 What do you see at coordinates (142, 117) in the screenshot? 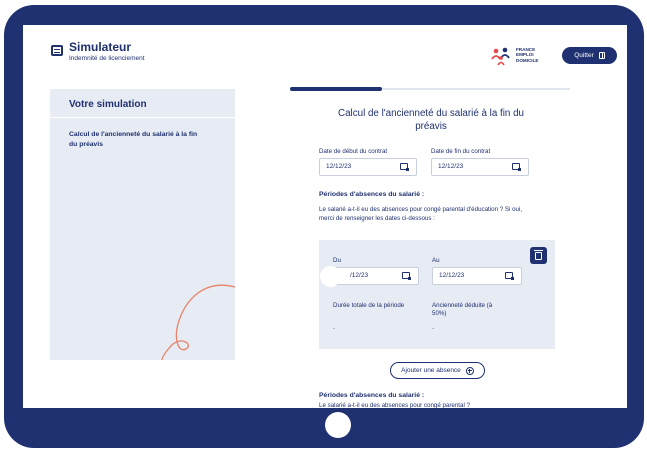
I see `sidebar-divider` at bounding box center [142, 117].